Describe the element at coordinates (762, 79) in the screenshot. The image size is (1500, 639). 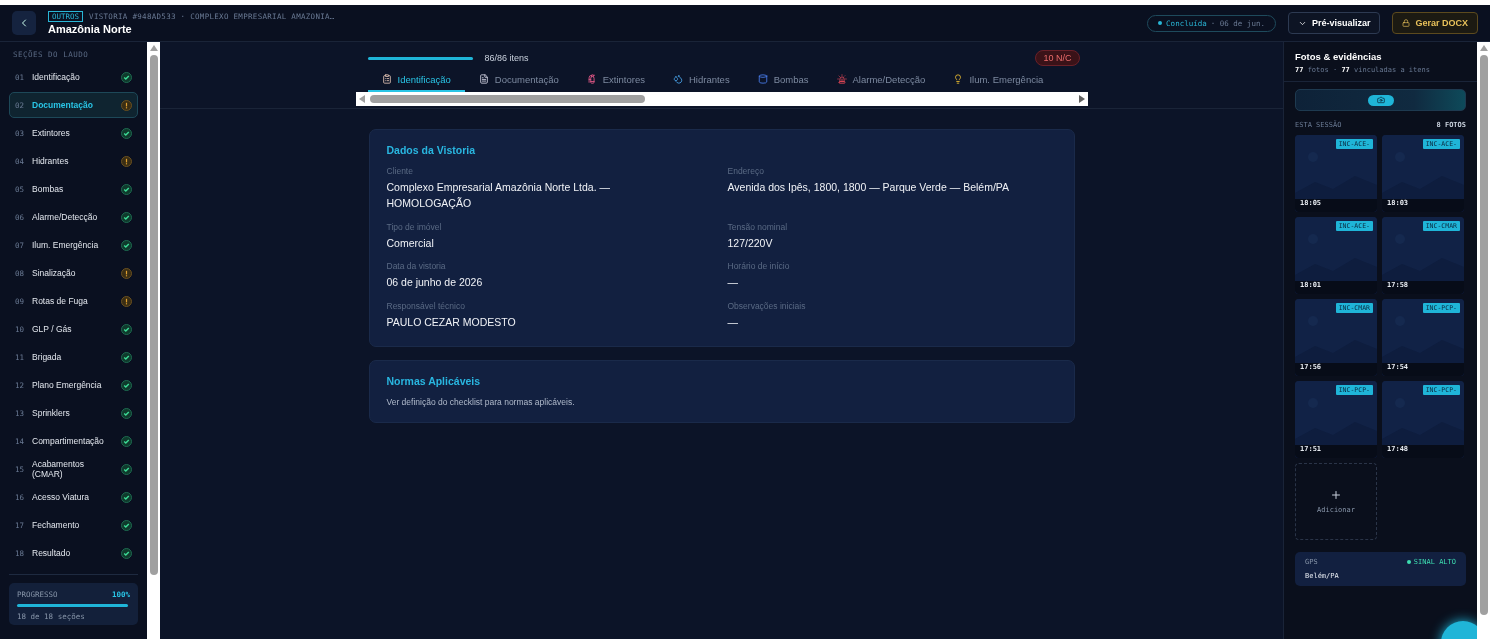
I see `cylinder-icon` at that location.